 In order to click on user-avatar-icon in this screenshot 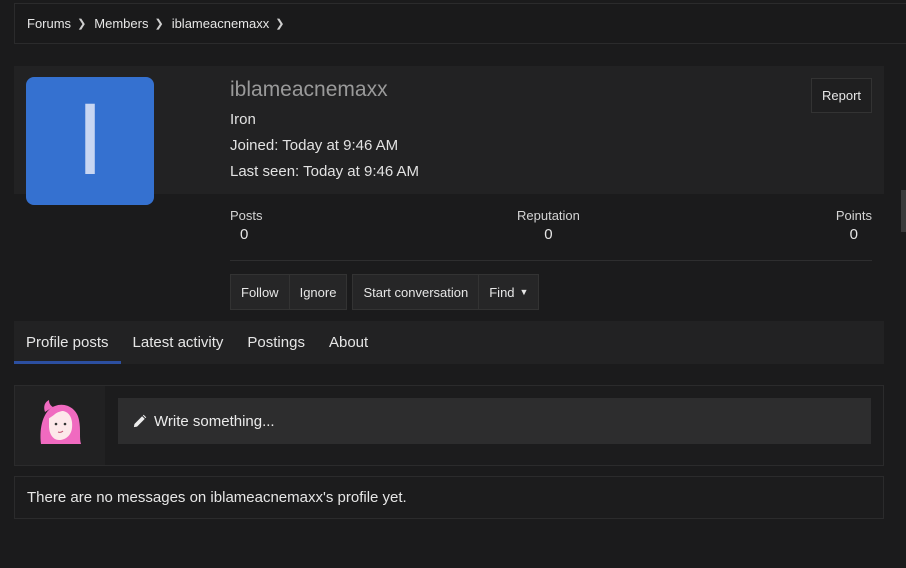, I will do `click(59, 422)`.